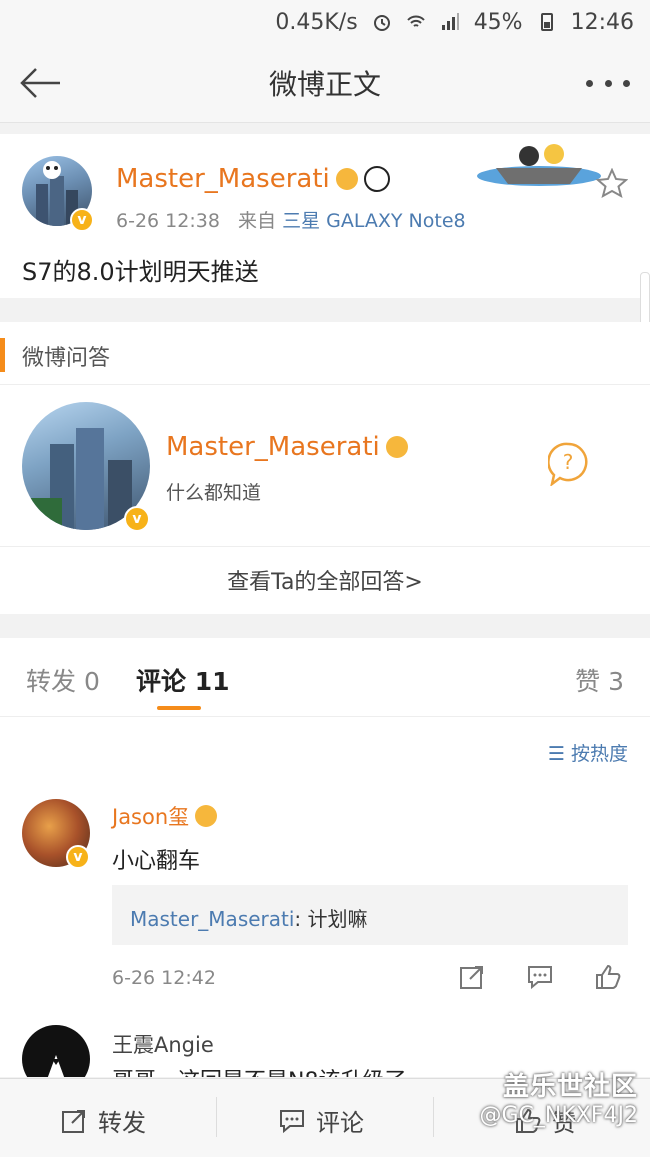 The height and width of the screenshot is (1157, 650). Describe the element at coordinates (325, 580) in the screenshot. I see `view-all-answers-link: 查看Ta的全部回答>` at that location.